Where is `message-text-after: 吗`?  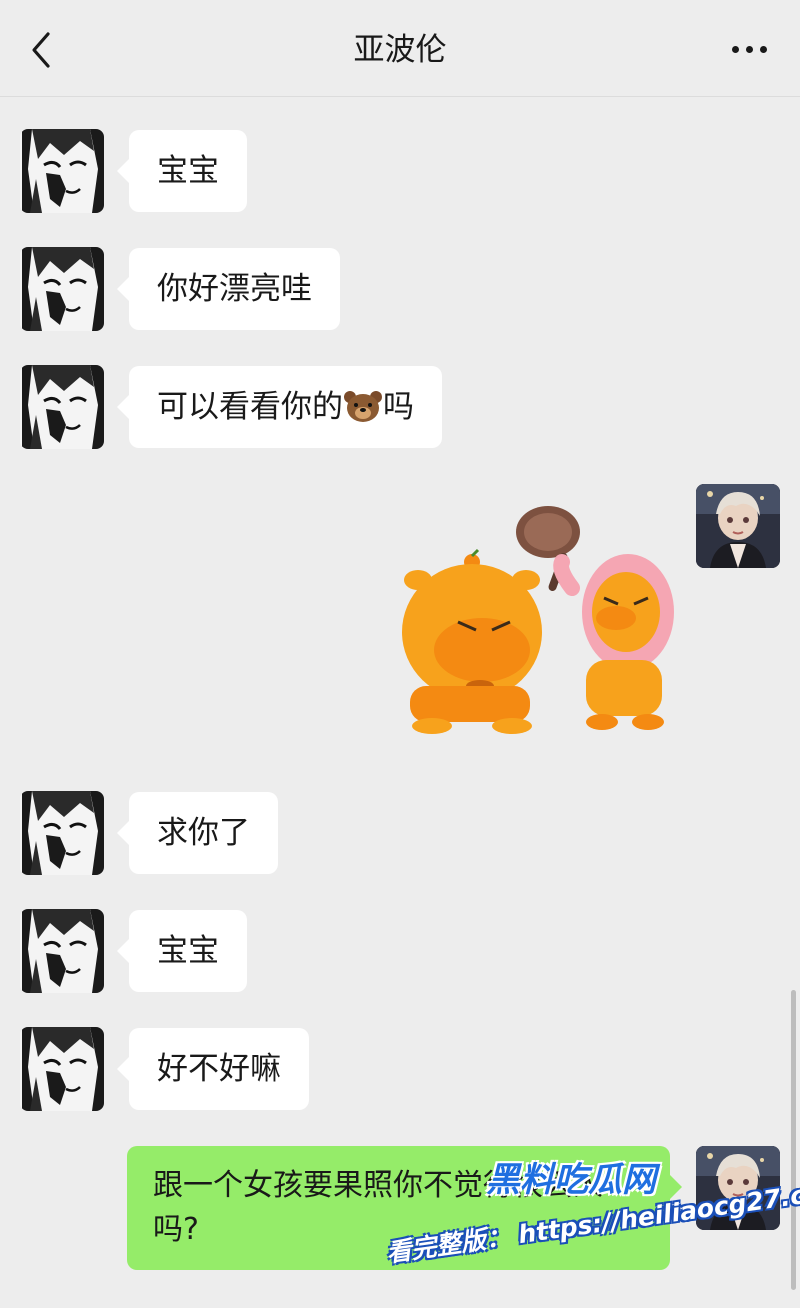 message-text-after: 吗 is located at coordinates (398, 407).